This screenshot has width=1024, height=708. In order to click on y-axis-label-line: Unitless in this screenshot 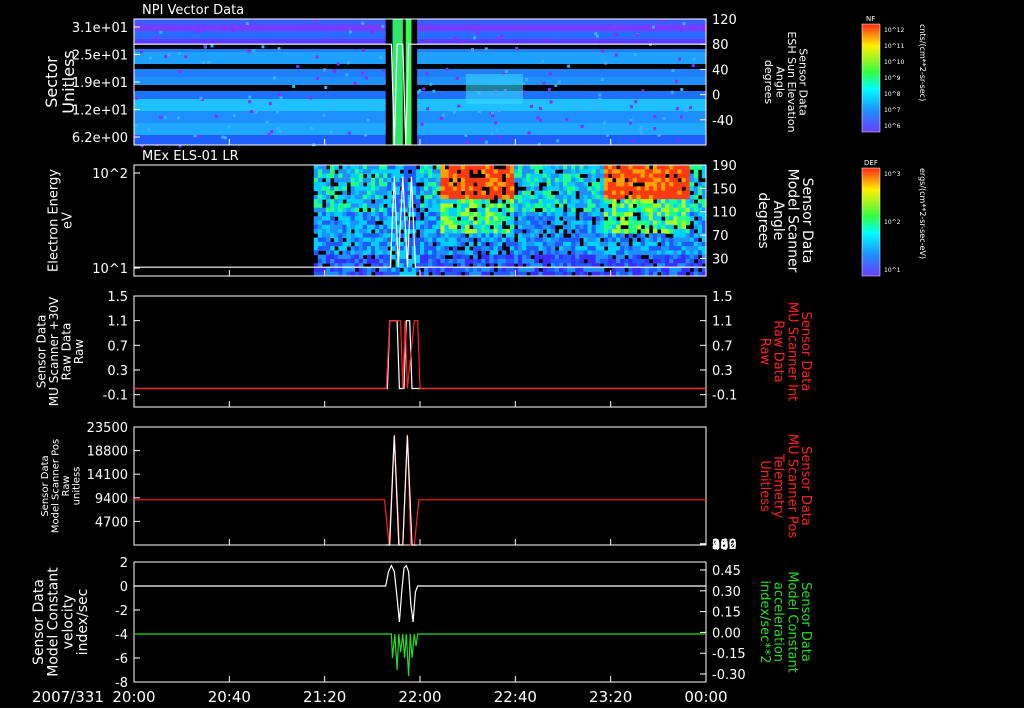, I will do `click(68, 82)`.